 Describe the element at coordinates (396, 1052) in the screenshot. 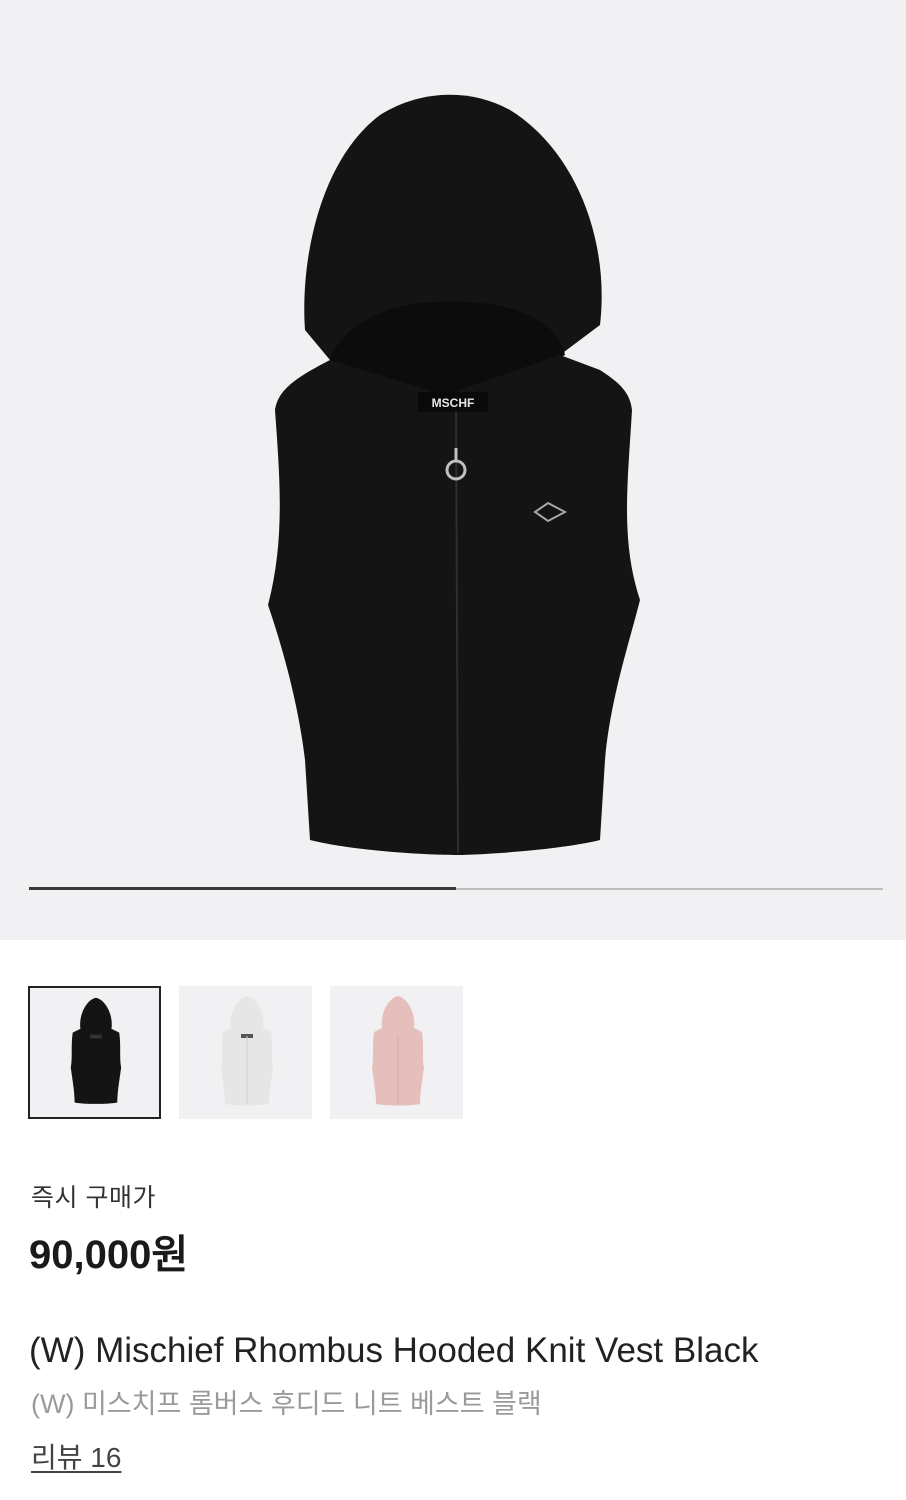

I see `thumbnail-pink` at that location.